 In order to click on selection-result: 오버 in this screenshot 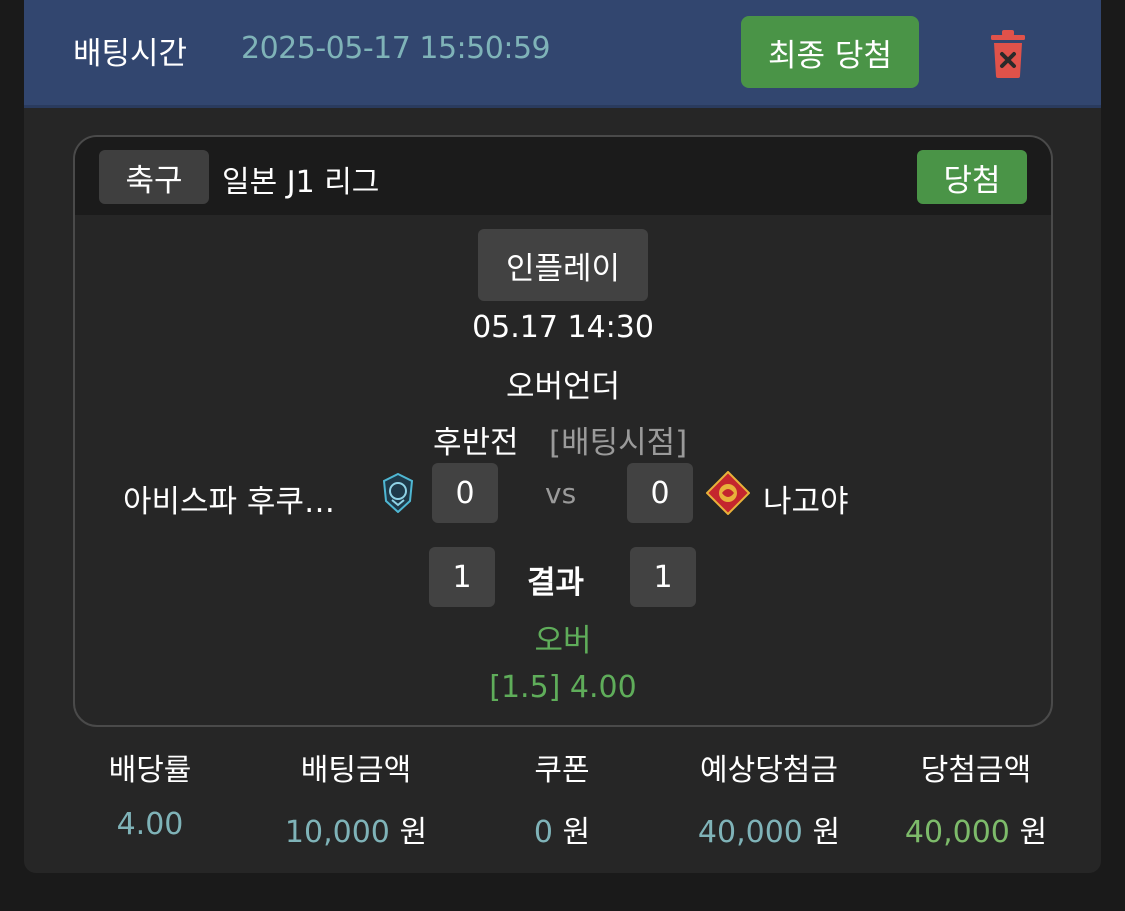, I will do `click(563, 641)`.